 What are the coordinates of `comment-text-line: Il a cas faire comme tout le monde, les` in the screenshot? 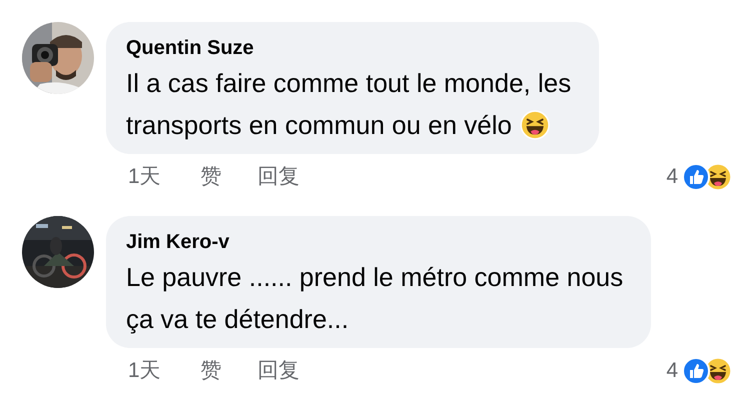 It's located at (349, 83).